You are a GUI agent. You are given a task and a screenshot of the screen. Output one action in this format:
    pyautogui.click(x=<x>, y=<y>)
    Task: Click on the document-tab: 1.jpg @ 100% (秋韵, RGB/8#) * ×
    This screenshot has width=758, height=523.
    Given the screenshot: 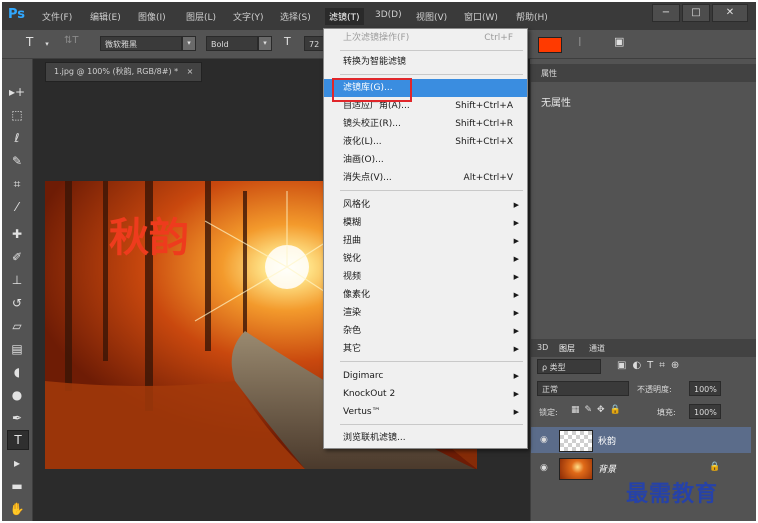 What is the action you would take?
    pyautogui.click(x=124, y=72)
    